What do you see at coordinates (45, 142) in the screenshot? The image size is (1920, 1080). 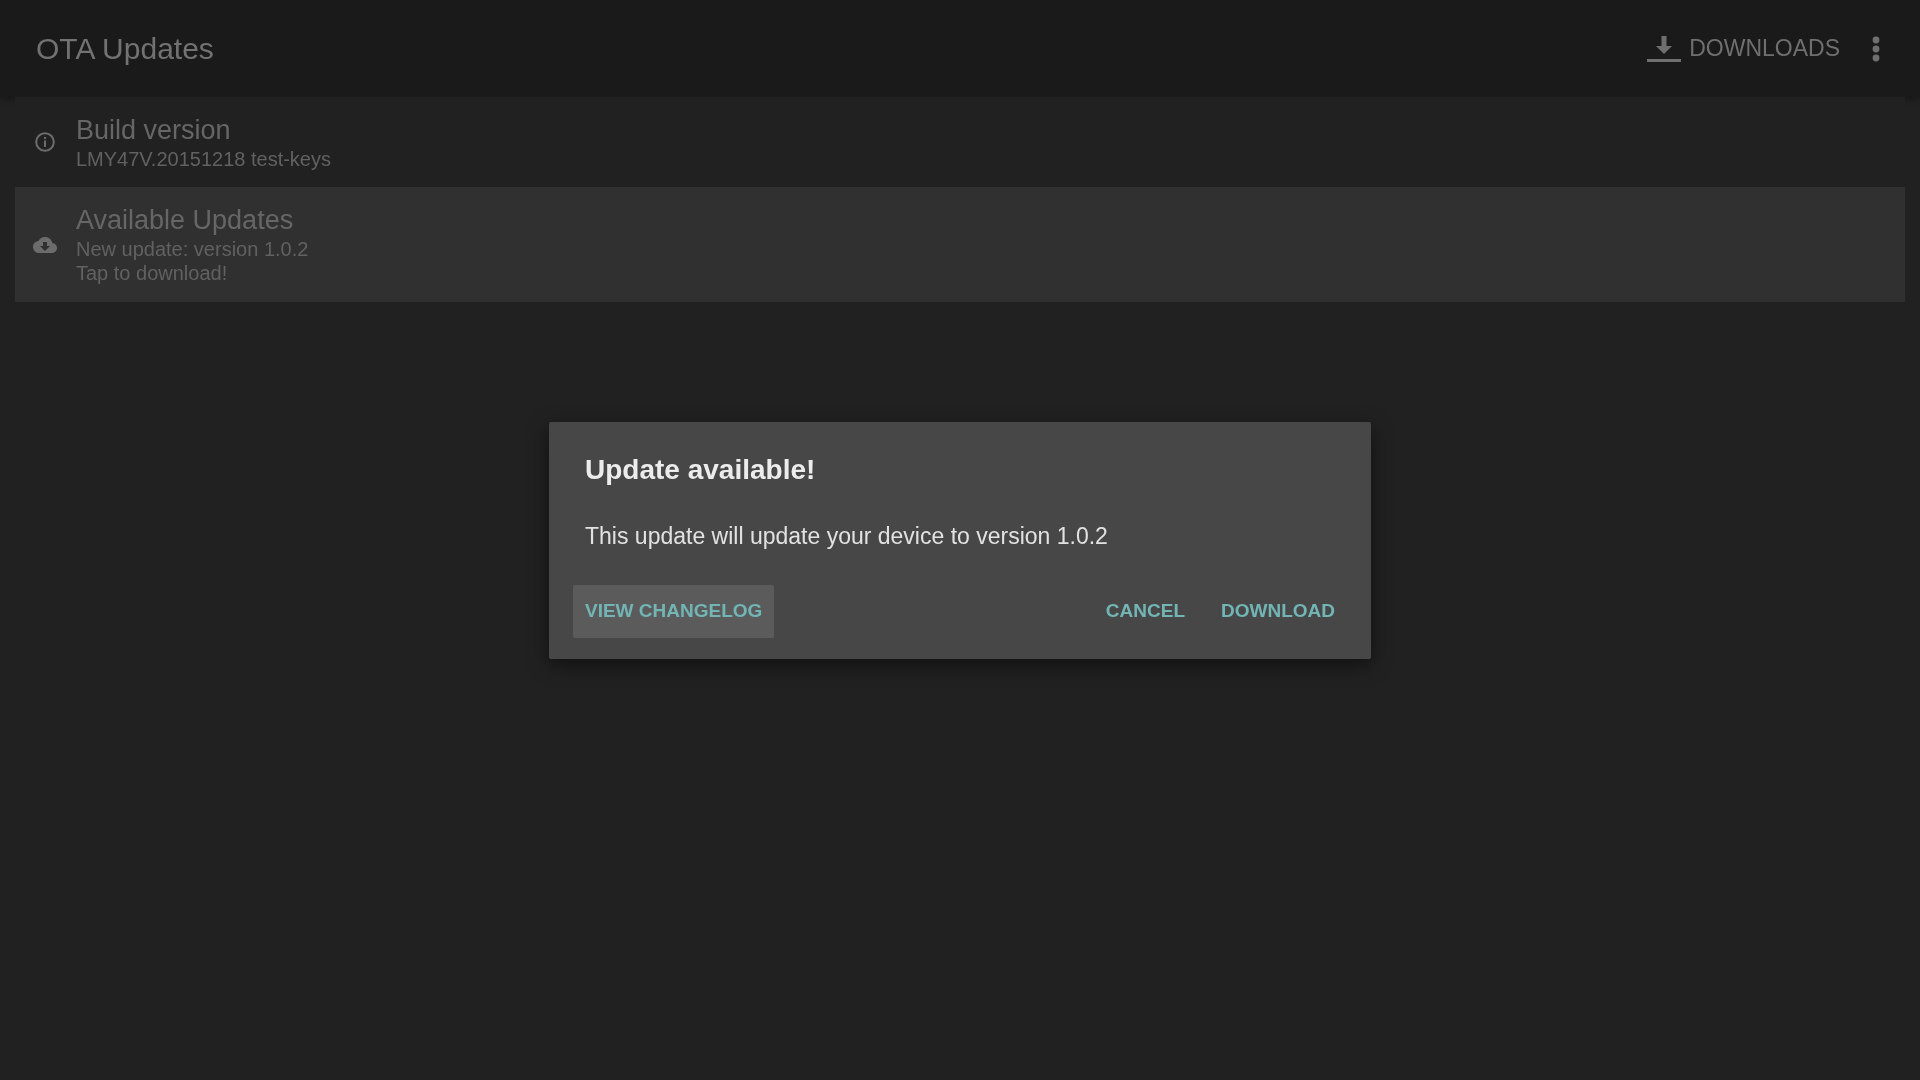 I see `info-icon` at bounding box center [45, 142].